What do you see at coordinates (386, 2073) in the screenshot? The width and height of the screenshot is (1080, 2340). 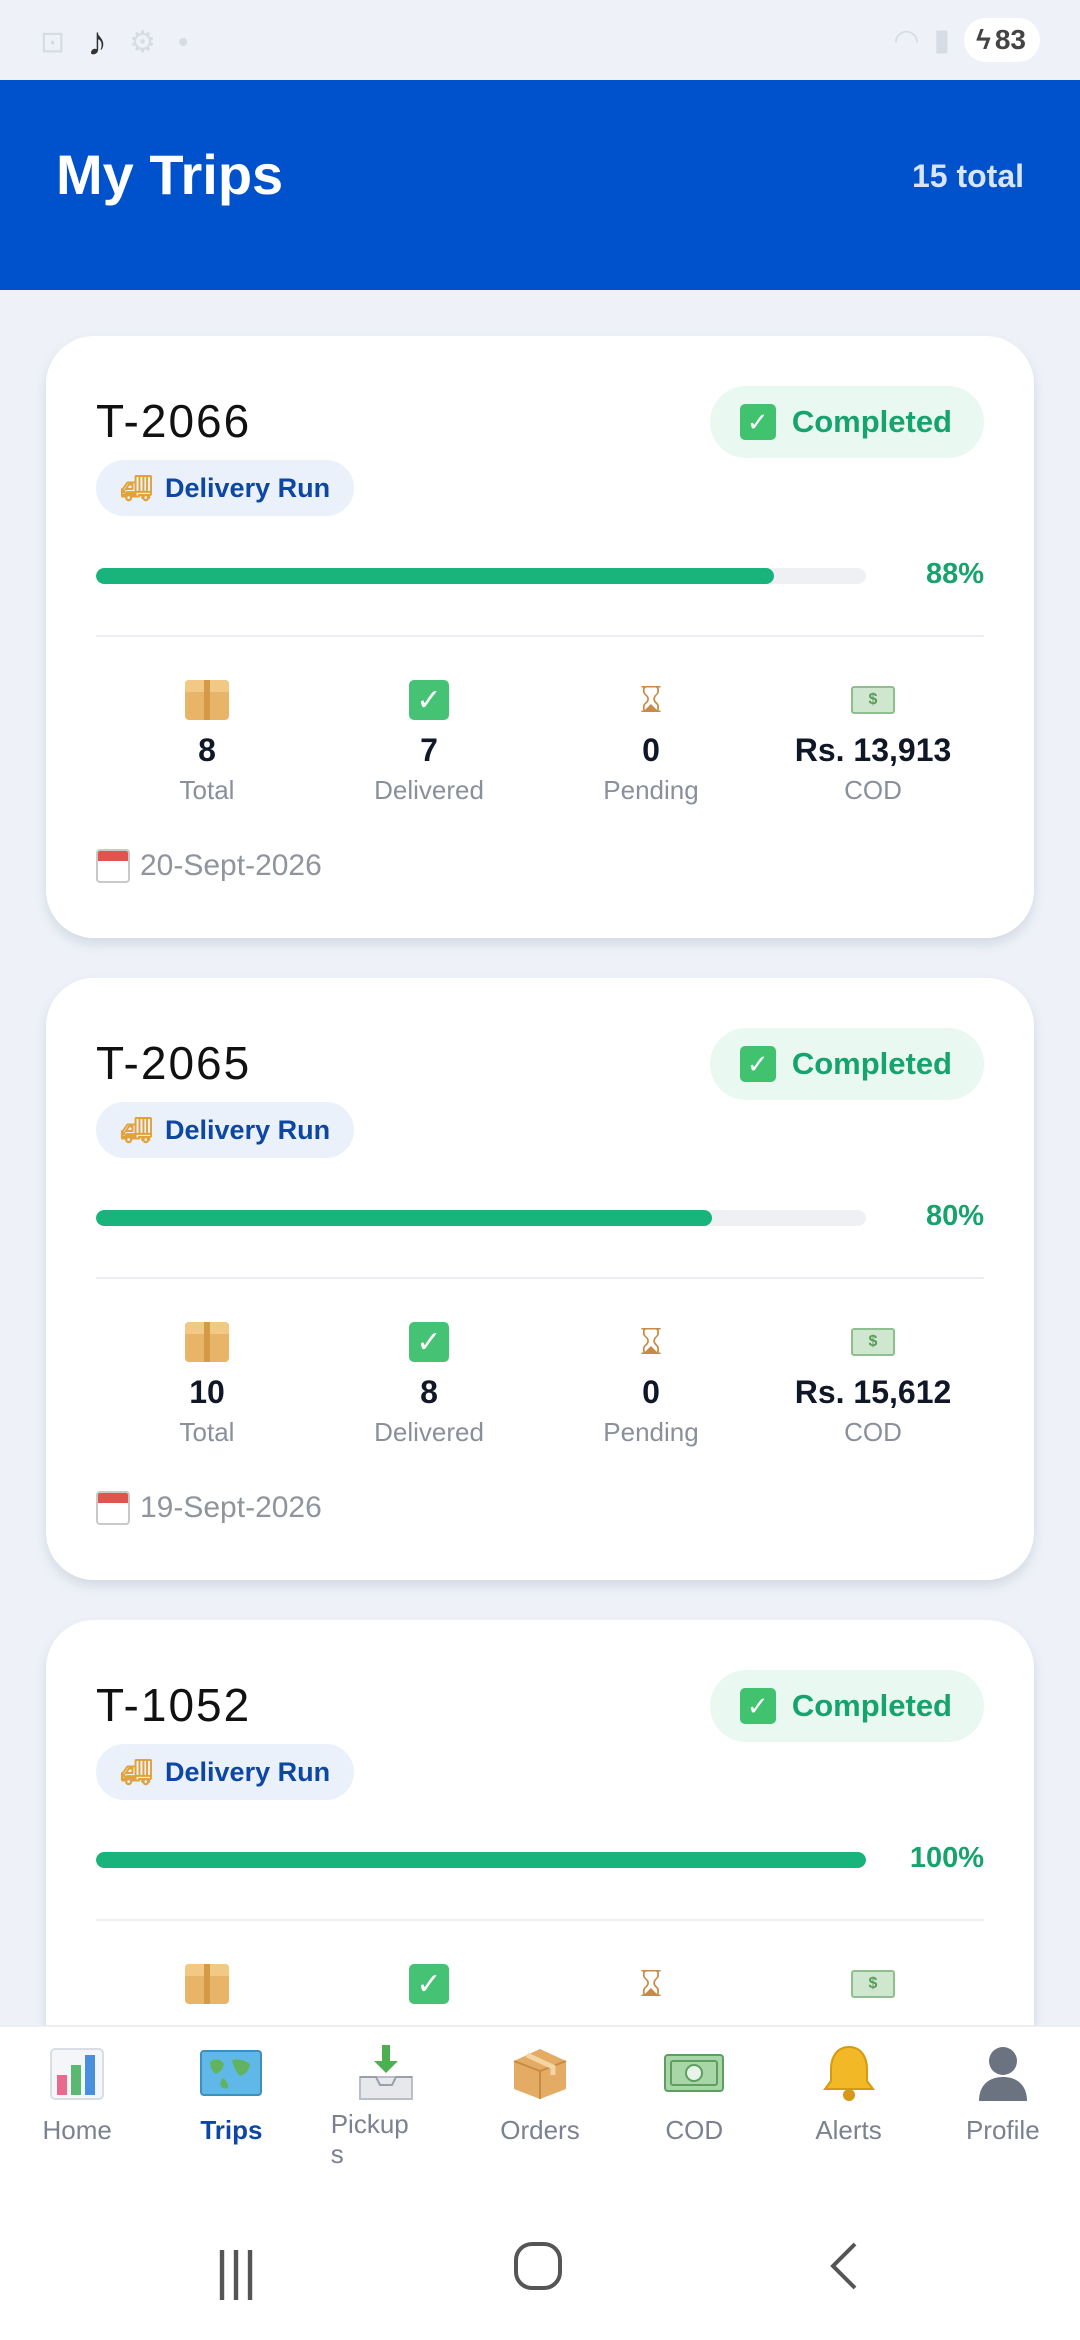 I see `inbox-tray-icon` at bounding box center [386, 2073].